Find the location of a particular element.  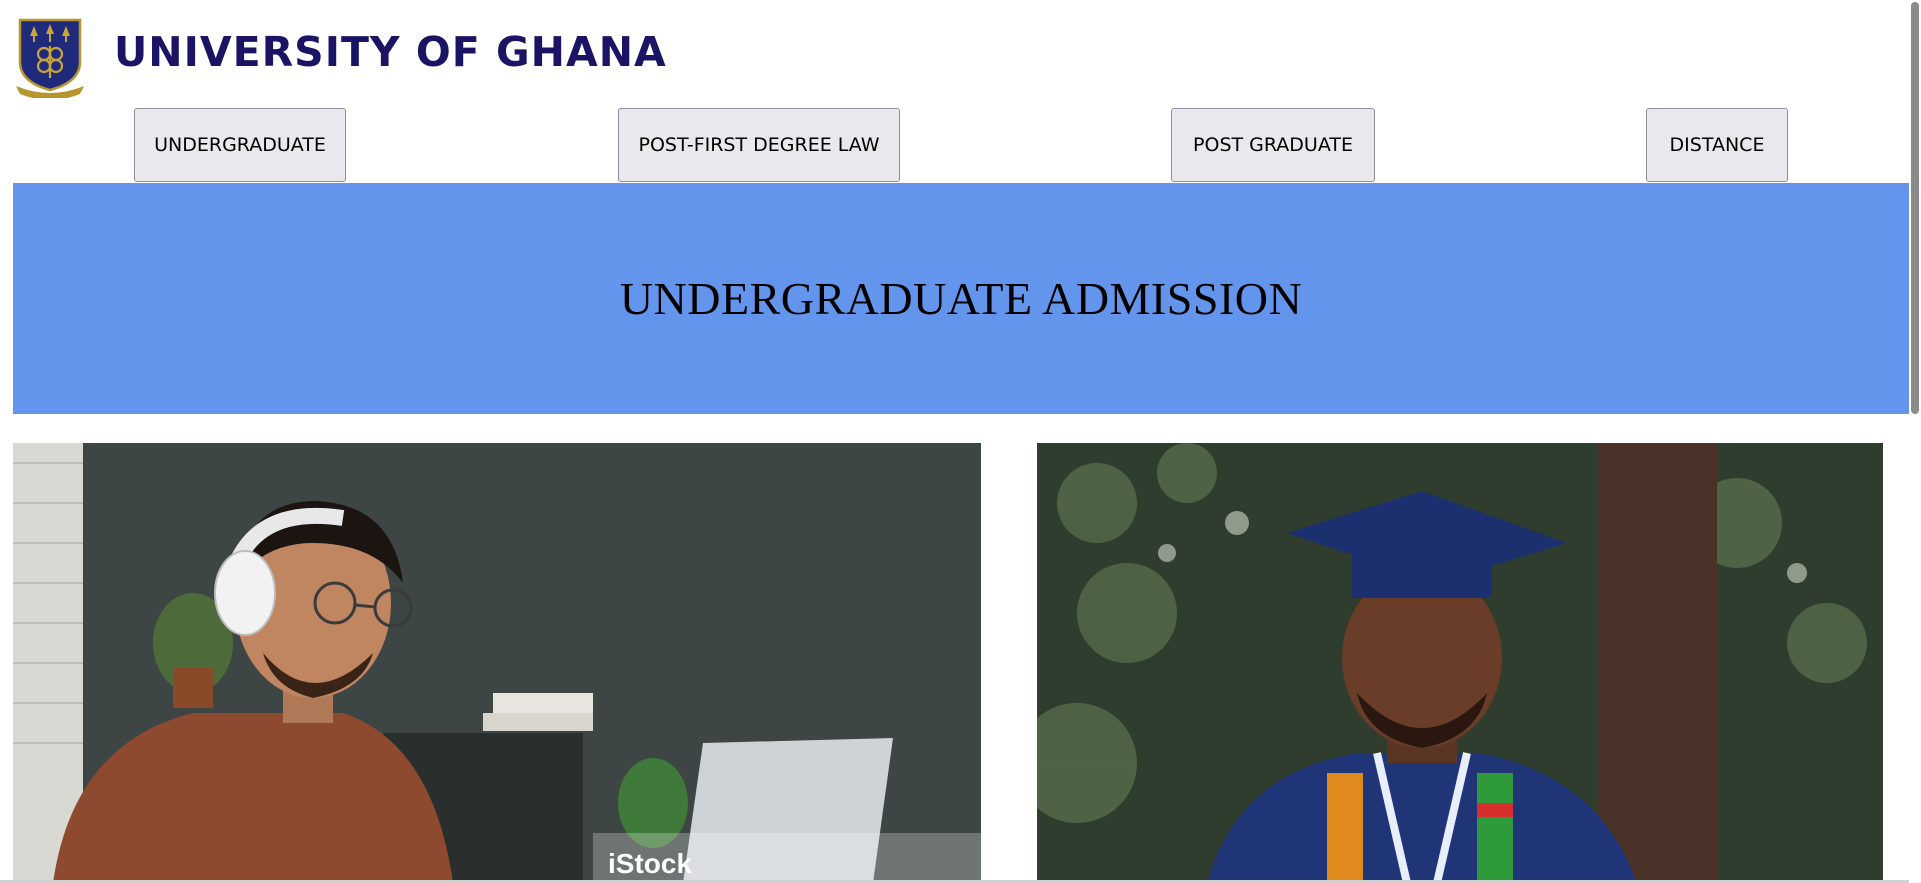

scrollbar-thumb is located at coordinates (1915, 208).